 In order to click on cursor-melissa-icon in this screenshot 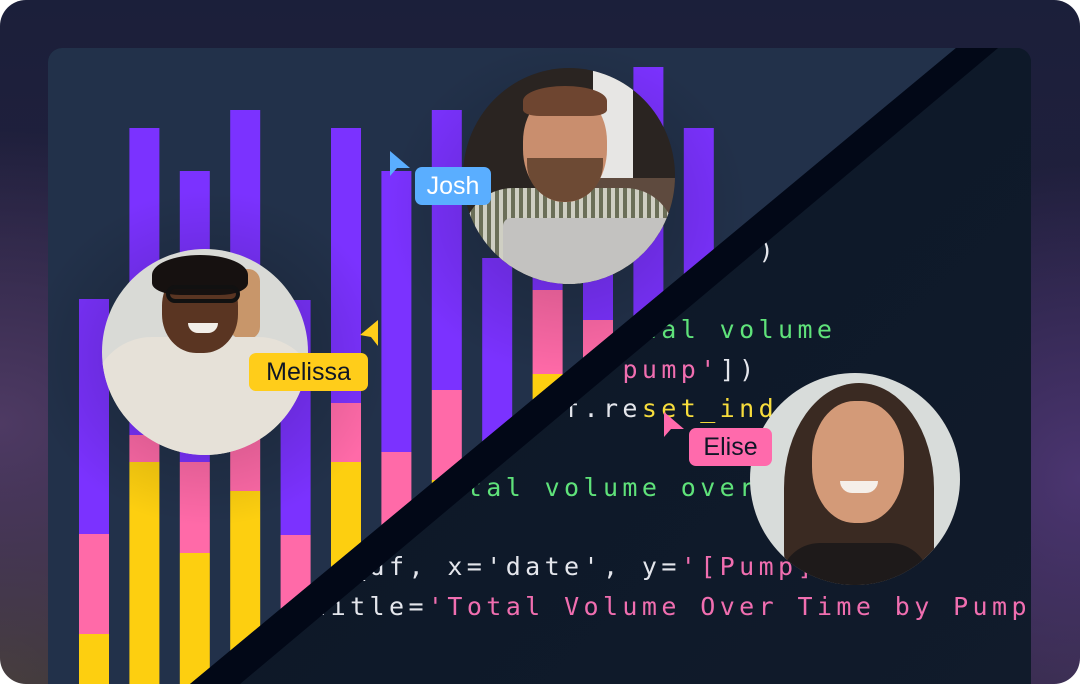, I will do `click(369, 333)`.